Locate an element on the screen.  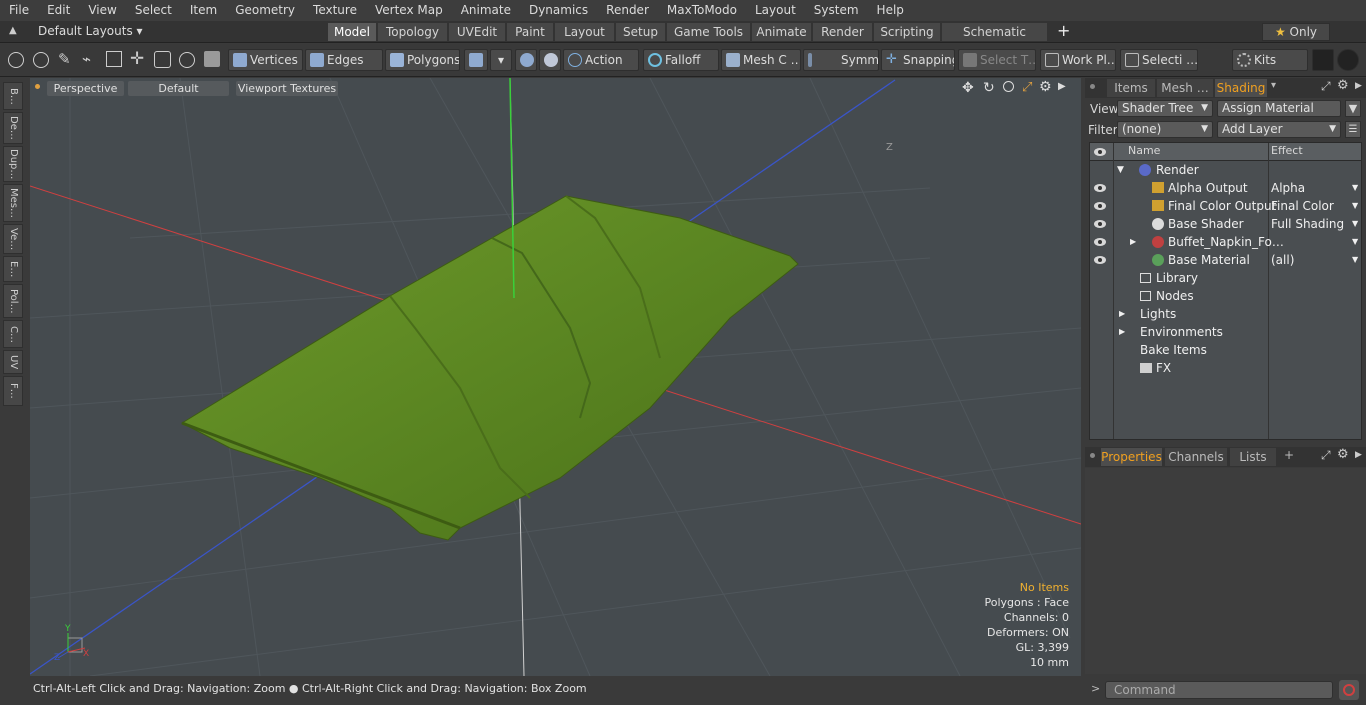
tree-row-environments: ▶ Environments is located at coordinates (1226, 332).